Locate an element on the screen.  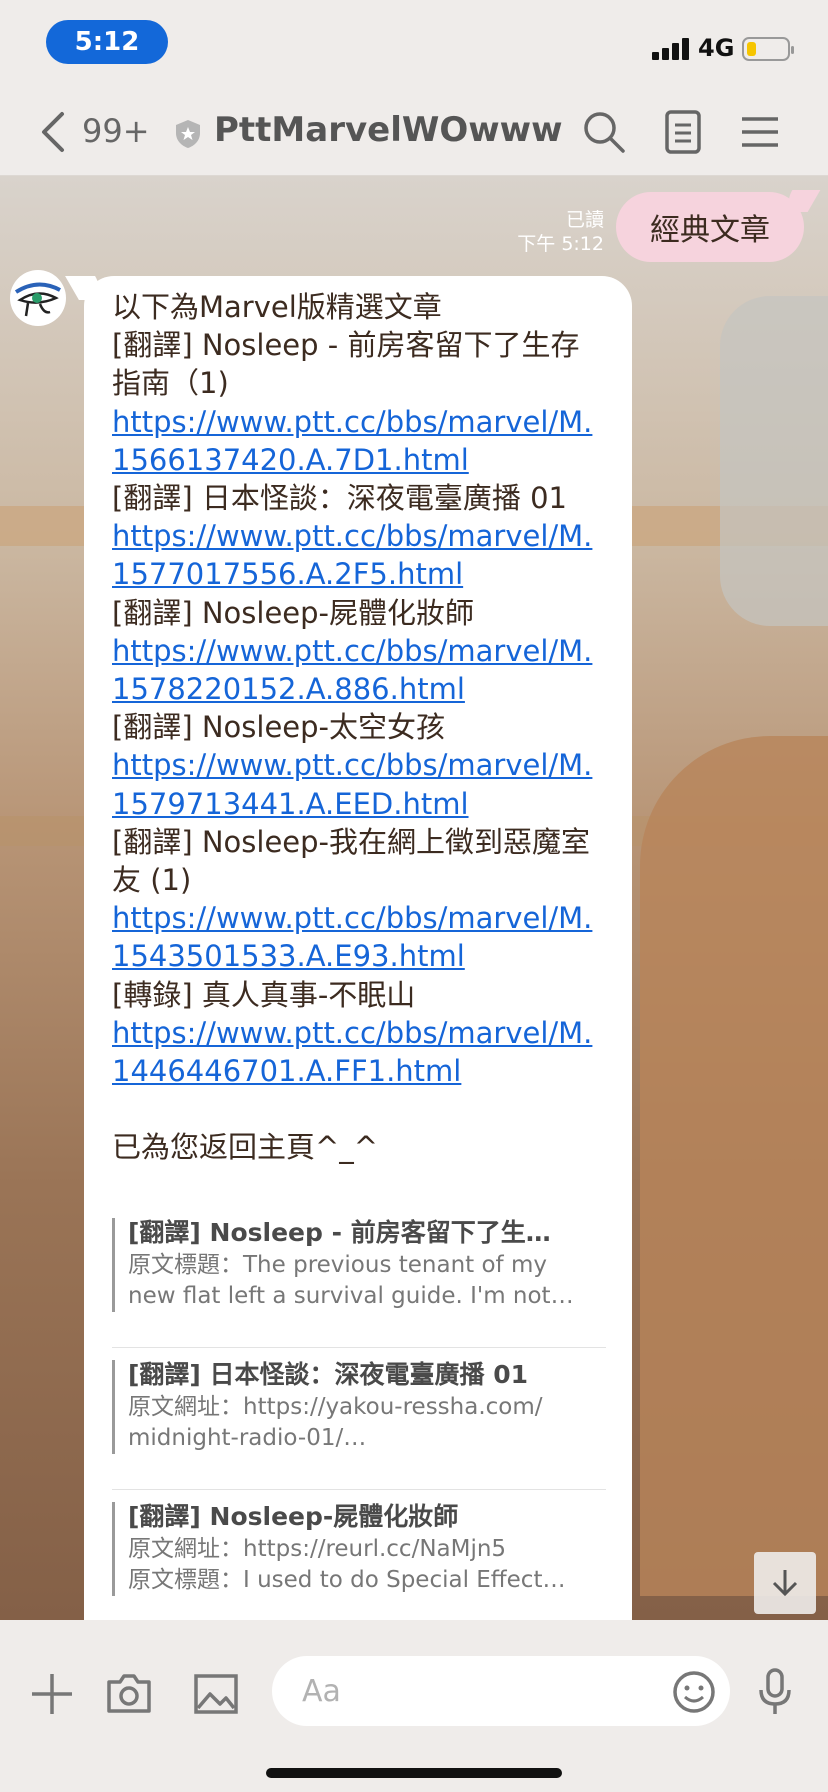
image-icon is located at coordinates (216, 1694).